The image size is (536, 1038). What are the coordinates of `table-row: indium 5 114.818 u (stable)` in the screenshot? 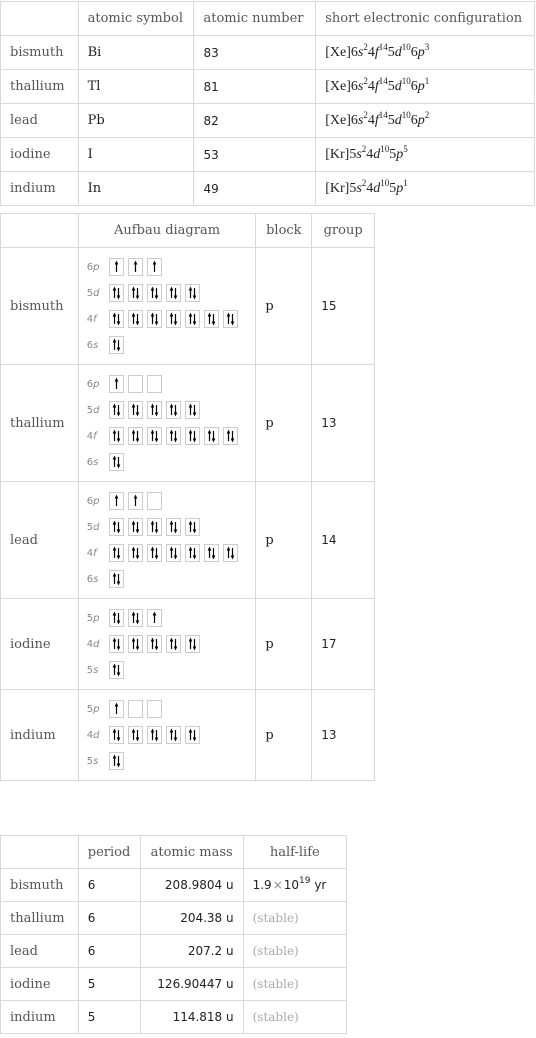 It's located at (174, 1017).